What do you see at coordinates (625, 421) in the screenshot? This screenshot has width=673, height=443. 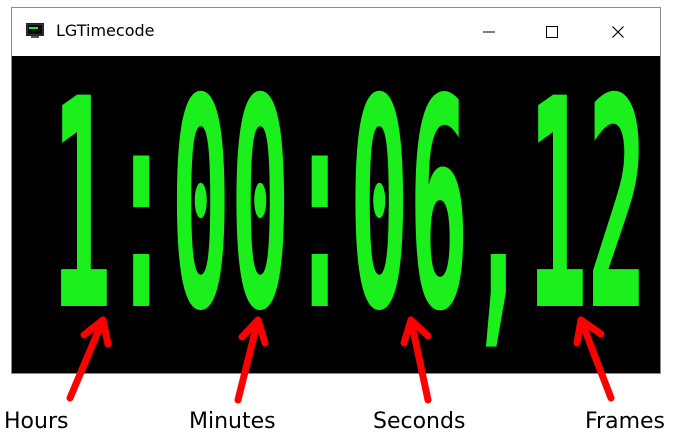 I see `frames-label: Frames` at bounding box center [625, 421].